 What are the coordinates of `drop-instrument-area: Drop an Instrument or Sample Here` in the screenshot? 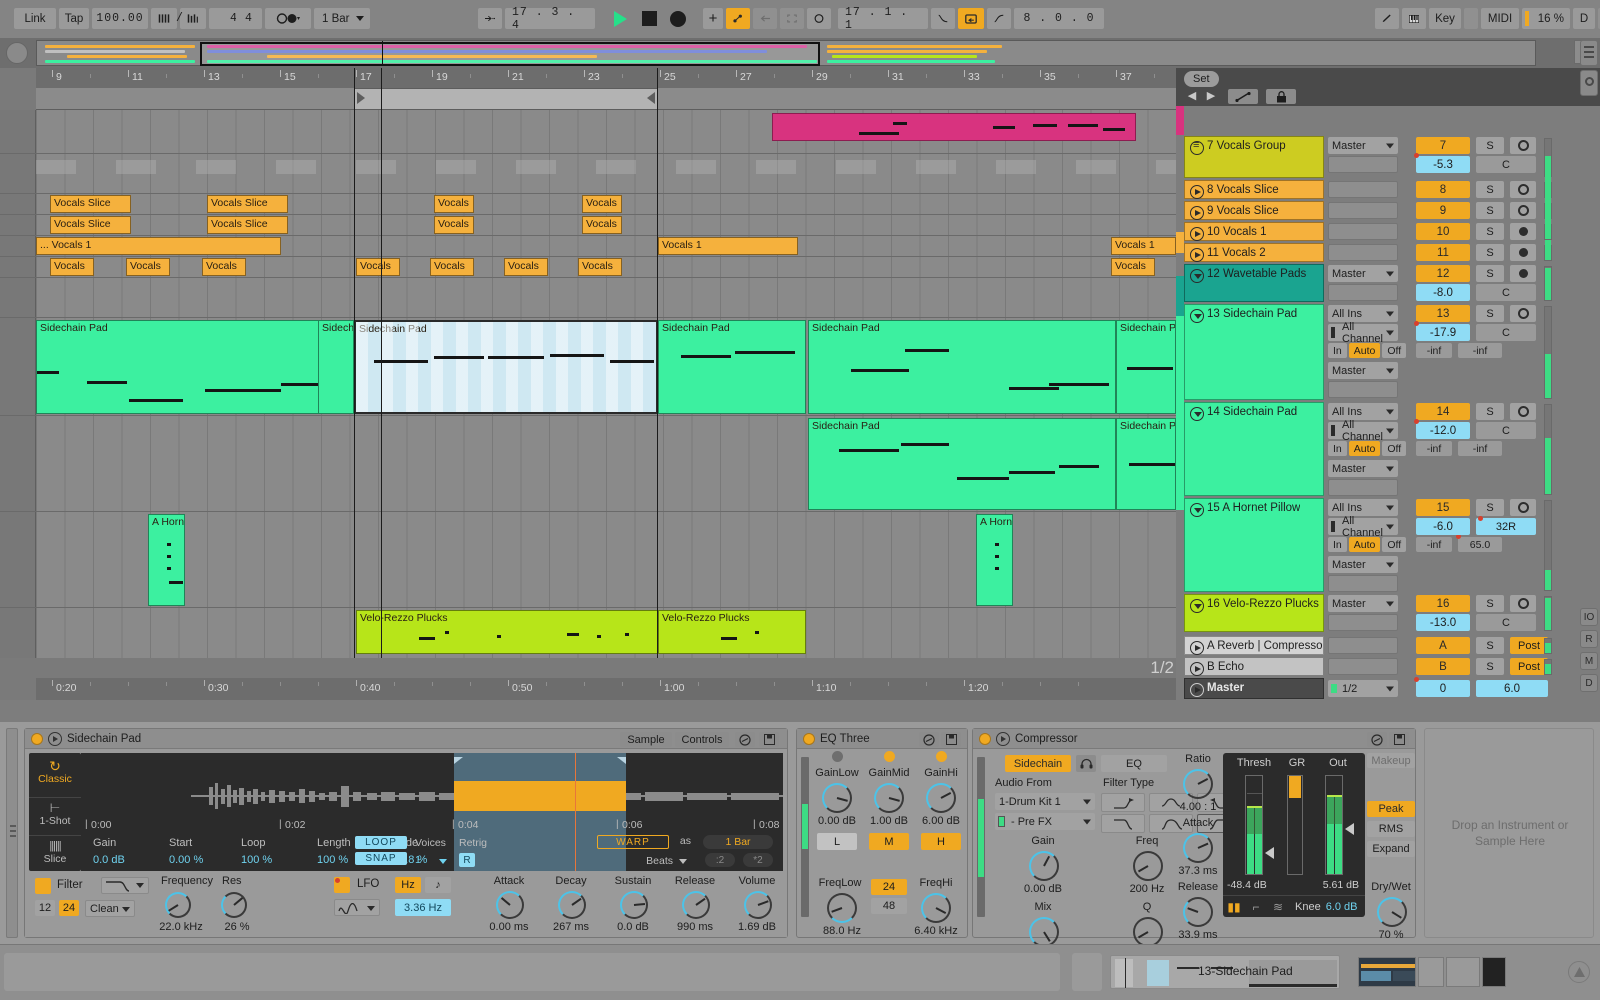 It's located at (1509, 833).